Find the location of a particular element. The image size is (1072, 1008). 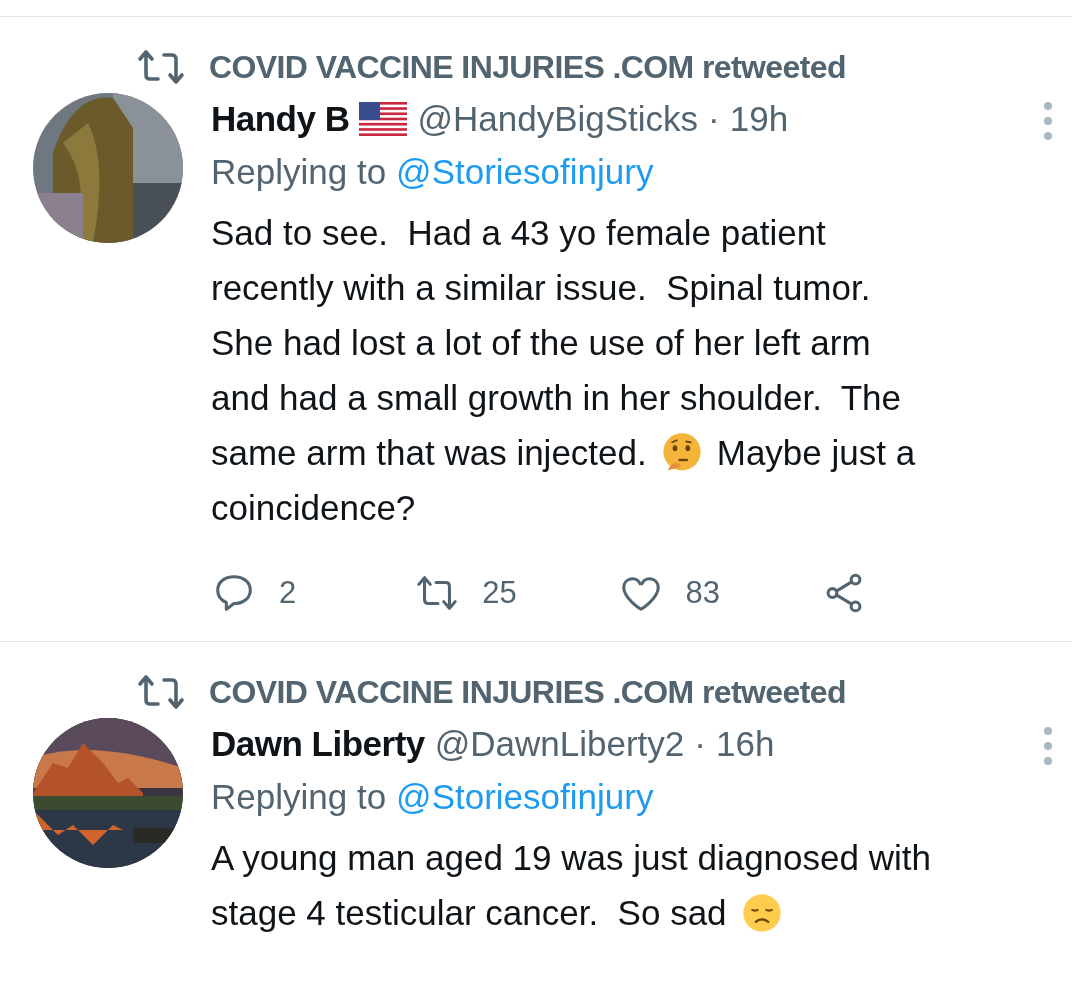

tweet-text: same arm that was injected. is located at coordinates (429, 452).